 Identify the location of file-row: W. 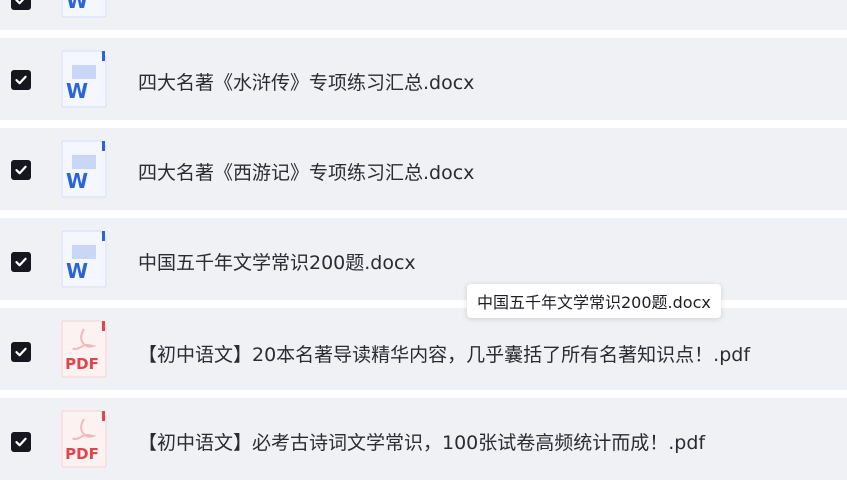
(423, 15).